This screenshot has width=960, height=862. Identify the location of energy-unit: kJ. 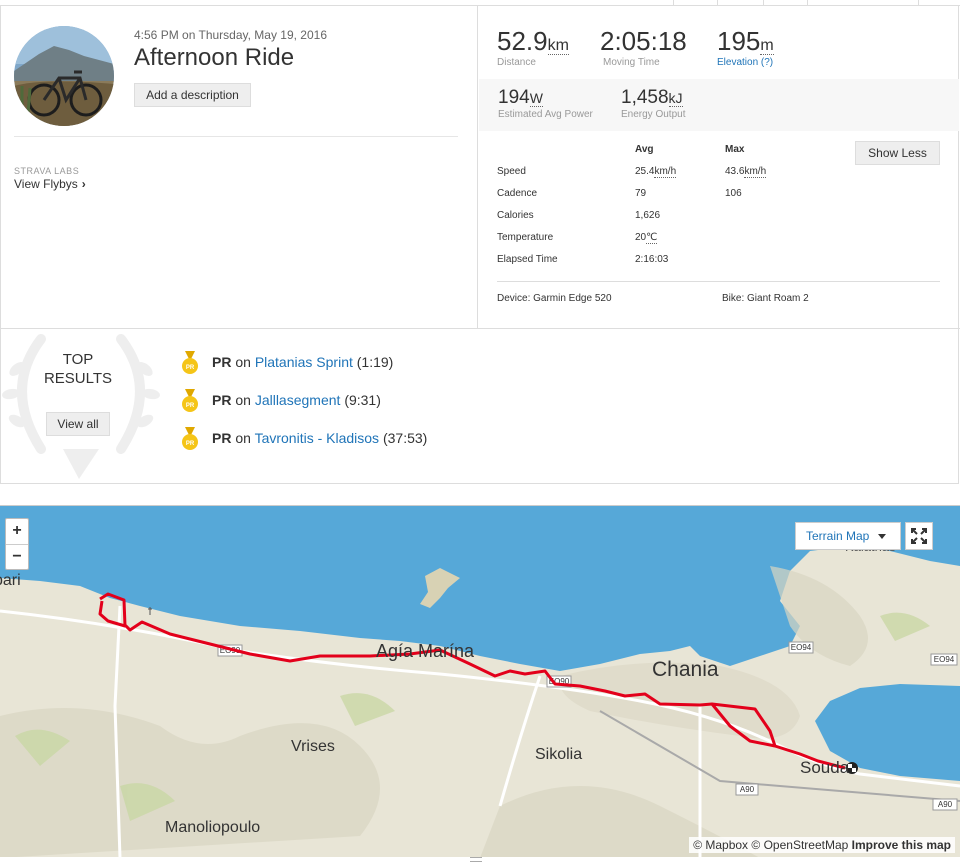
(675, 98).